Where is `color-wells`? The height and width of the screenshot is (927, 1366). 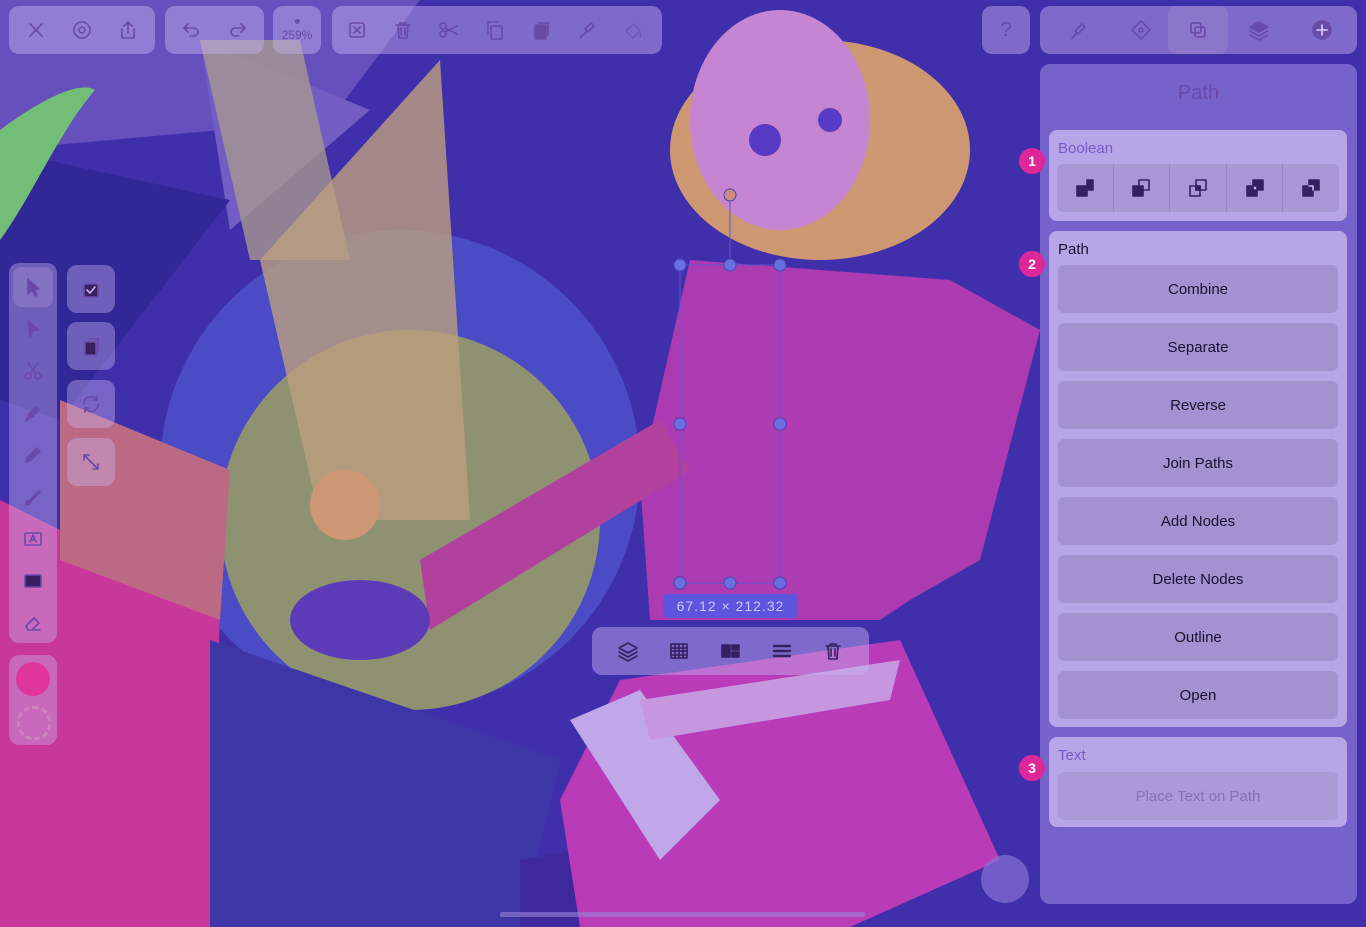 color-wells is located at coordinates (33, 700).